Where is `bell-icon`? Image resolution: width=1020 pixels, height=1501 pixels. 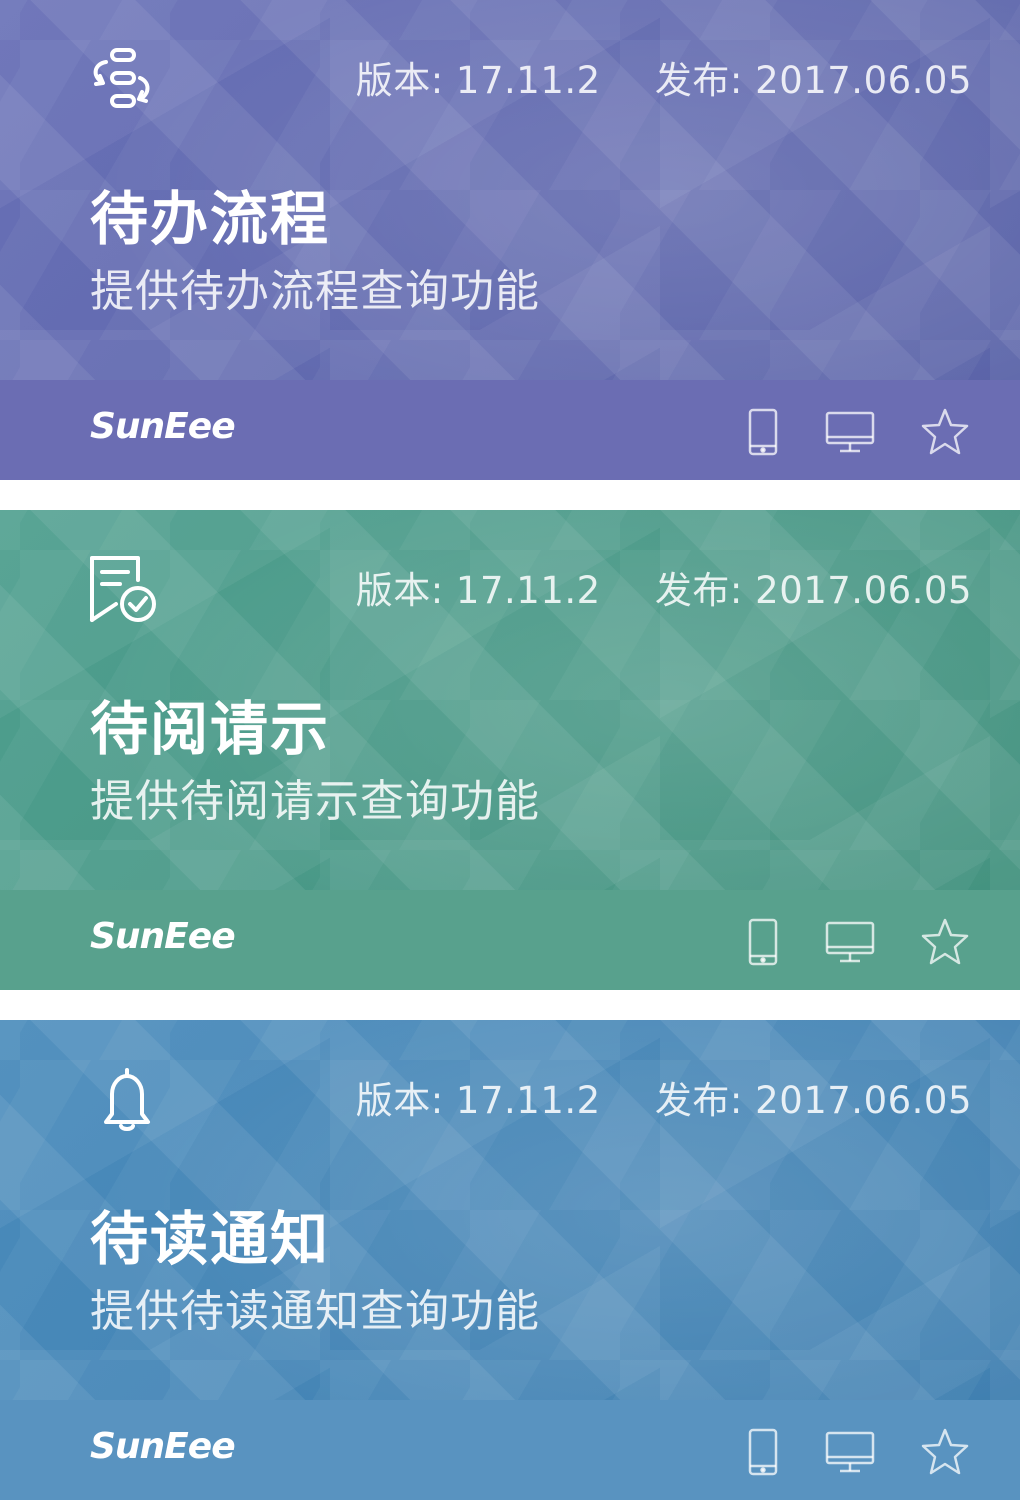
bell-icon is located at coordinates (122, 1098).